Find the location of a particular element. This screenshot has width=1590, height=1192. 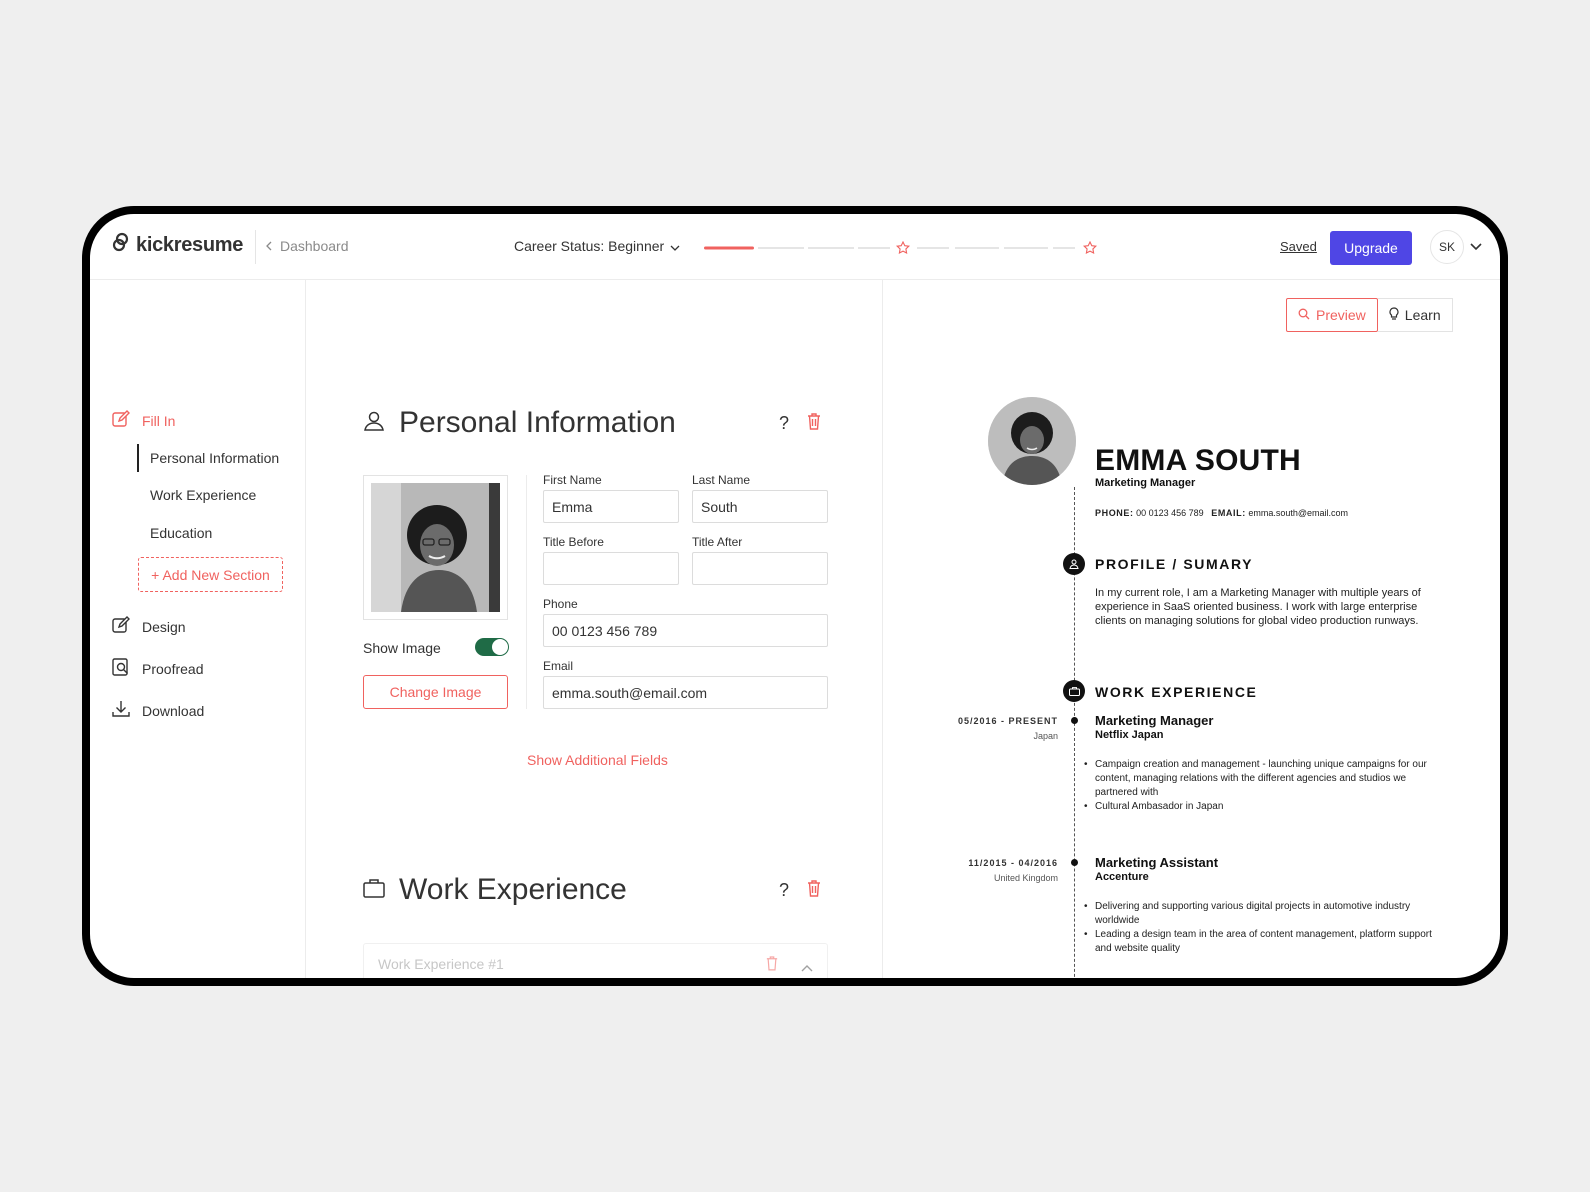

nav-download: Download is located at coordinates (158, 710).